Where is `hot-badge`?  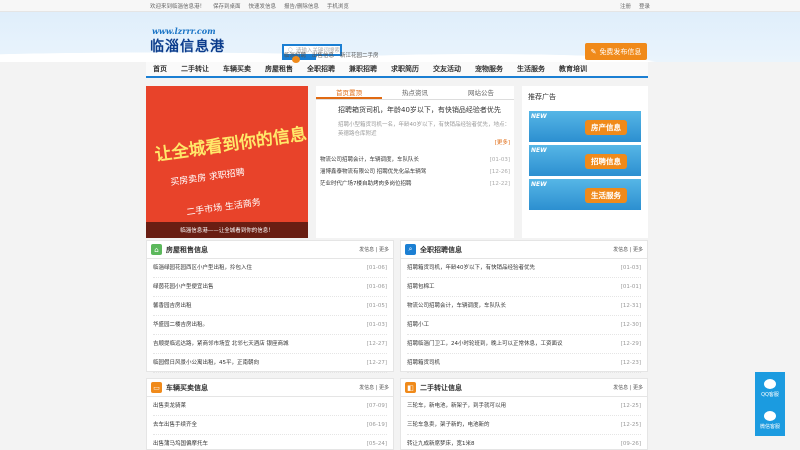 hot-badge is located at coordinates (296, 59).